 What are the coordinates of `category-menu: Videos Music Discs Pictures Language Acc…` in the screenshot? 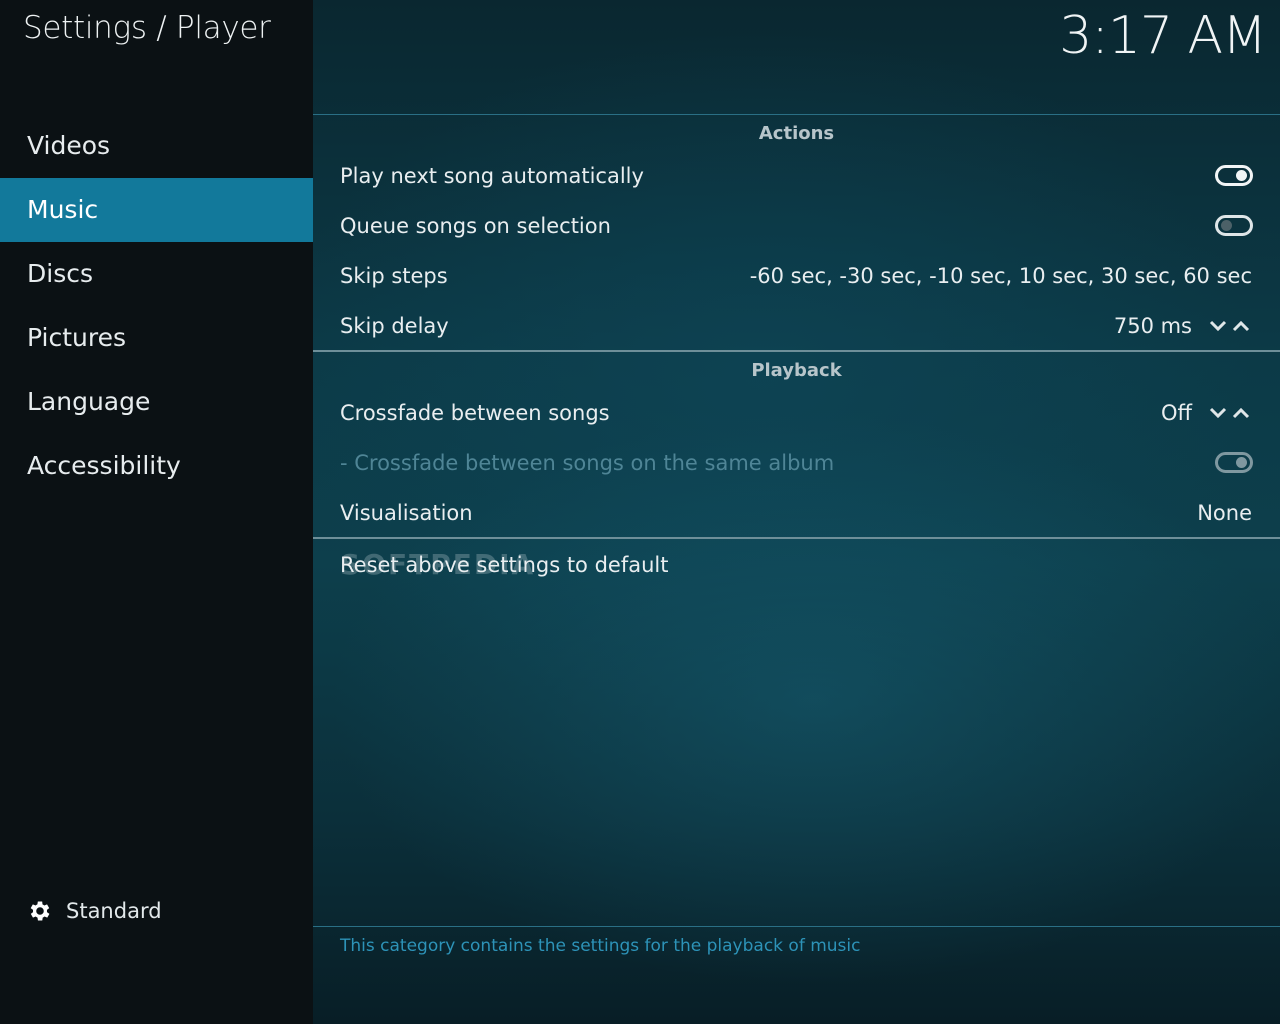 It's located at (156, 306).